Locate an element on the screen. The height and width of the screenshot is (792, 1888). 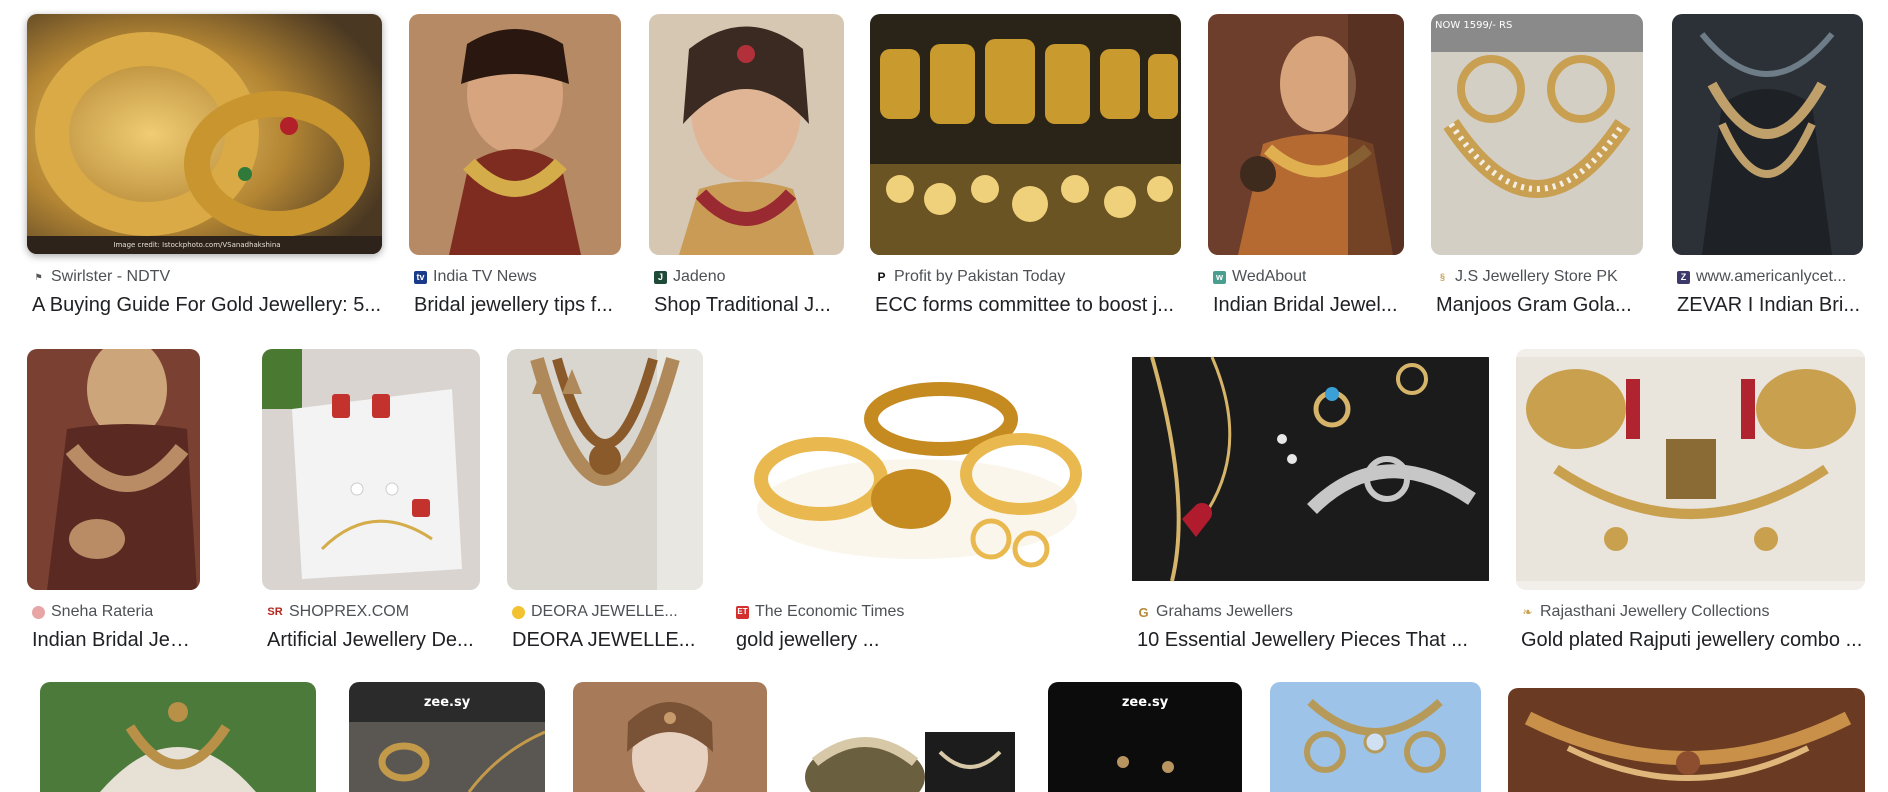
bridal-jewellery-photo is located at coordinates (515, 134).